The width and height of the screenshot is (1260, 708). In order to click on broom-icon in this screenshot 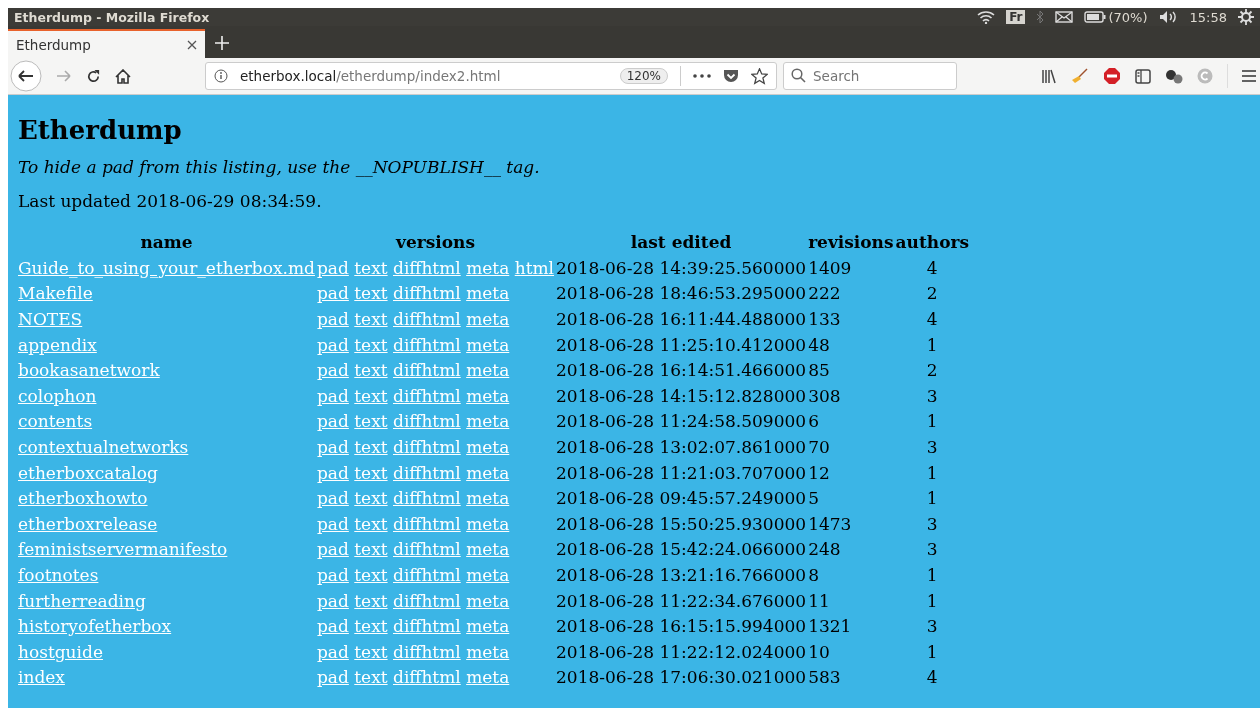, I will do `click(1080, 76)`.